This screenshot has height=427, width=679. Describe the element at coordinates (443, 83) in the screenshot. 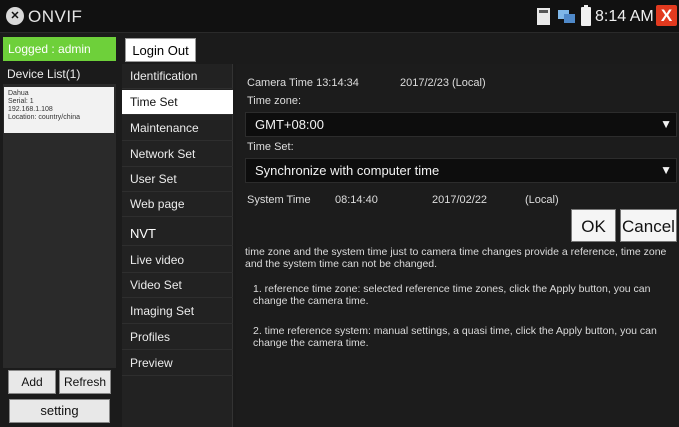

I see `camera-date: 2017/2/23 (Local)` at that location.